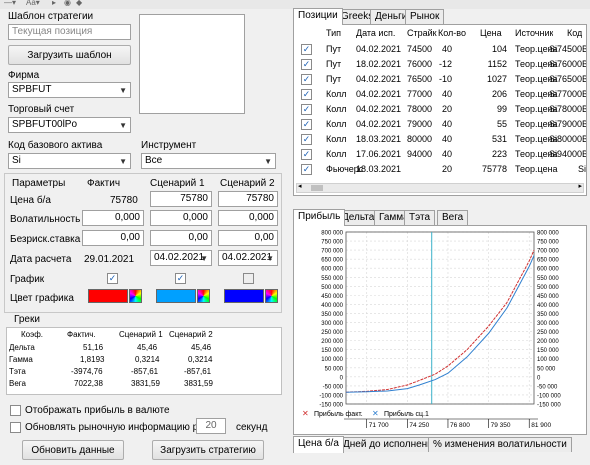 This screenshot has width=590, height=465. I want to click on plot-area, so click(440, 318).